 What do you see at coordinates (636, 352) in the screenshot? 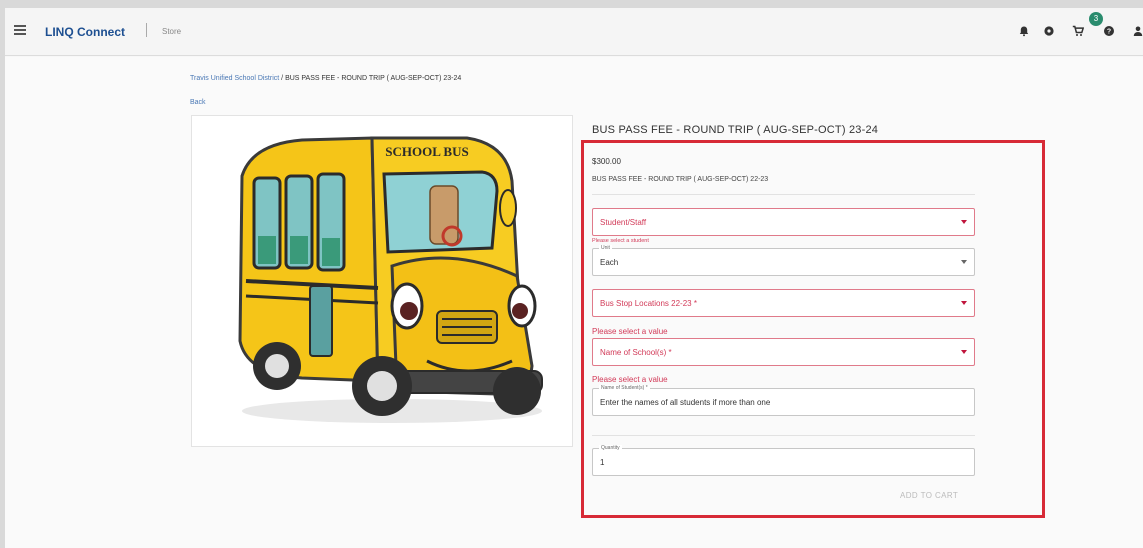
I see `school-placeholder: Name of School(s) *` at bounding box center [636, 352].